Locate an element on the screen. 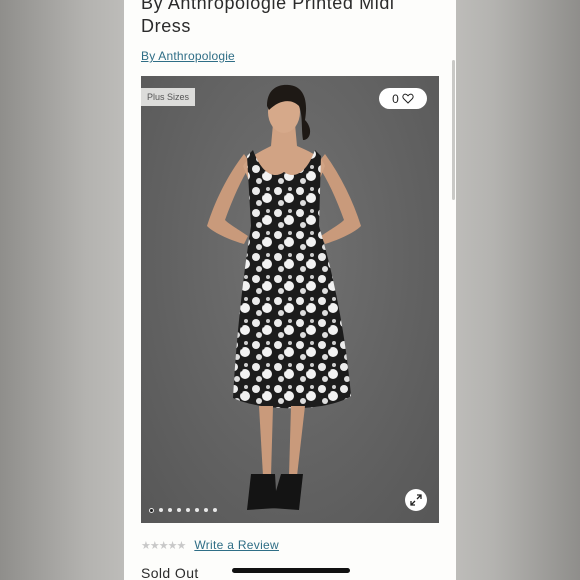 This screenshot has width=580, height=580. rating-row: ★★★★★ Write a Review is located at coordinates (210, 545).